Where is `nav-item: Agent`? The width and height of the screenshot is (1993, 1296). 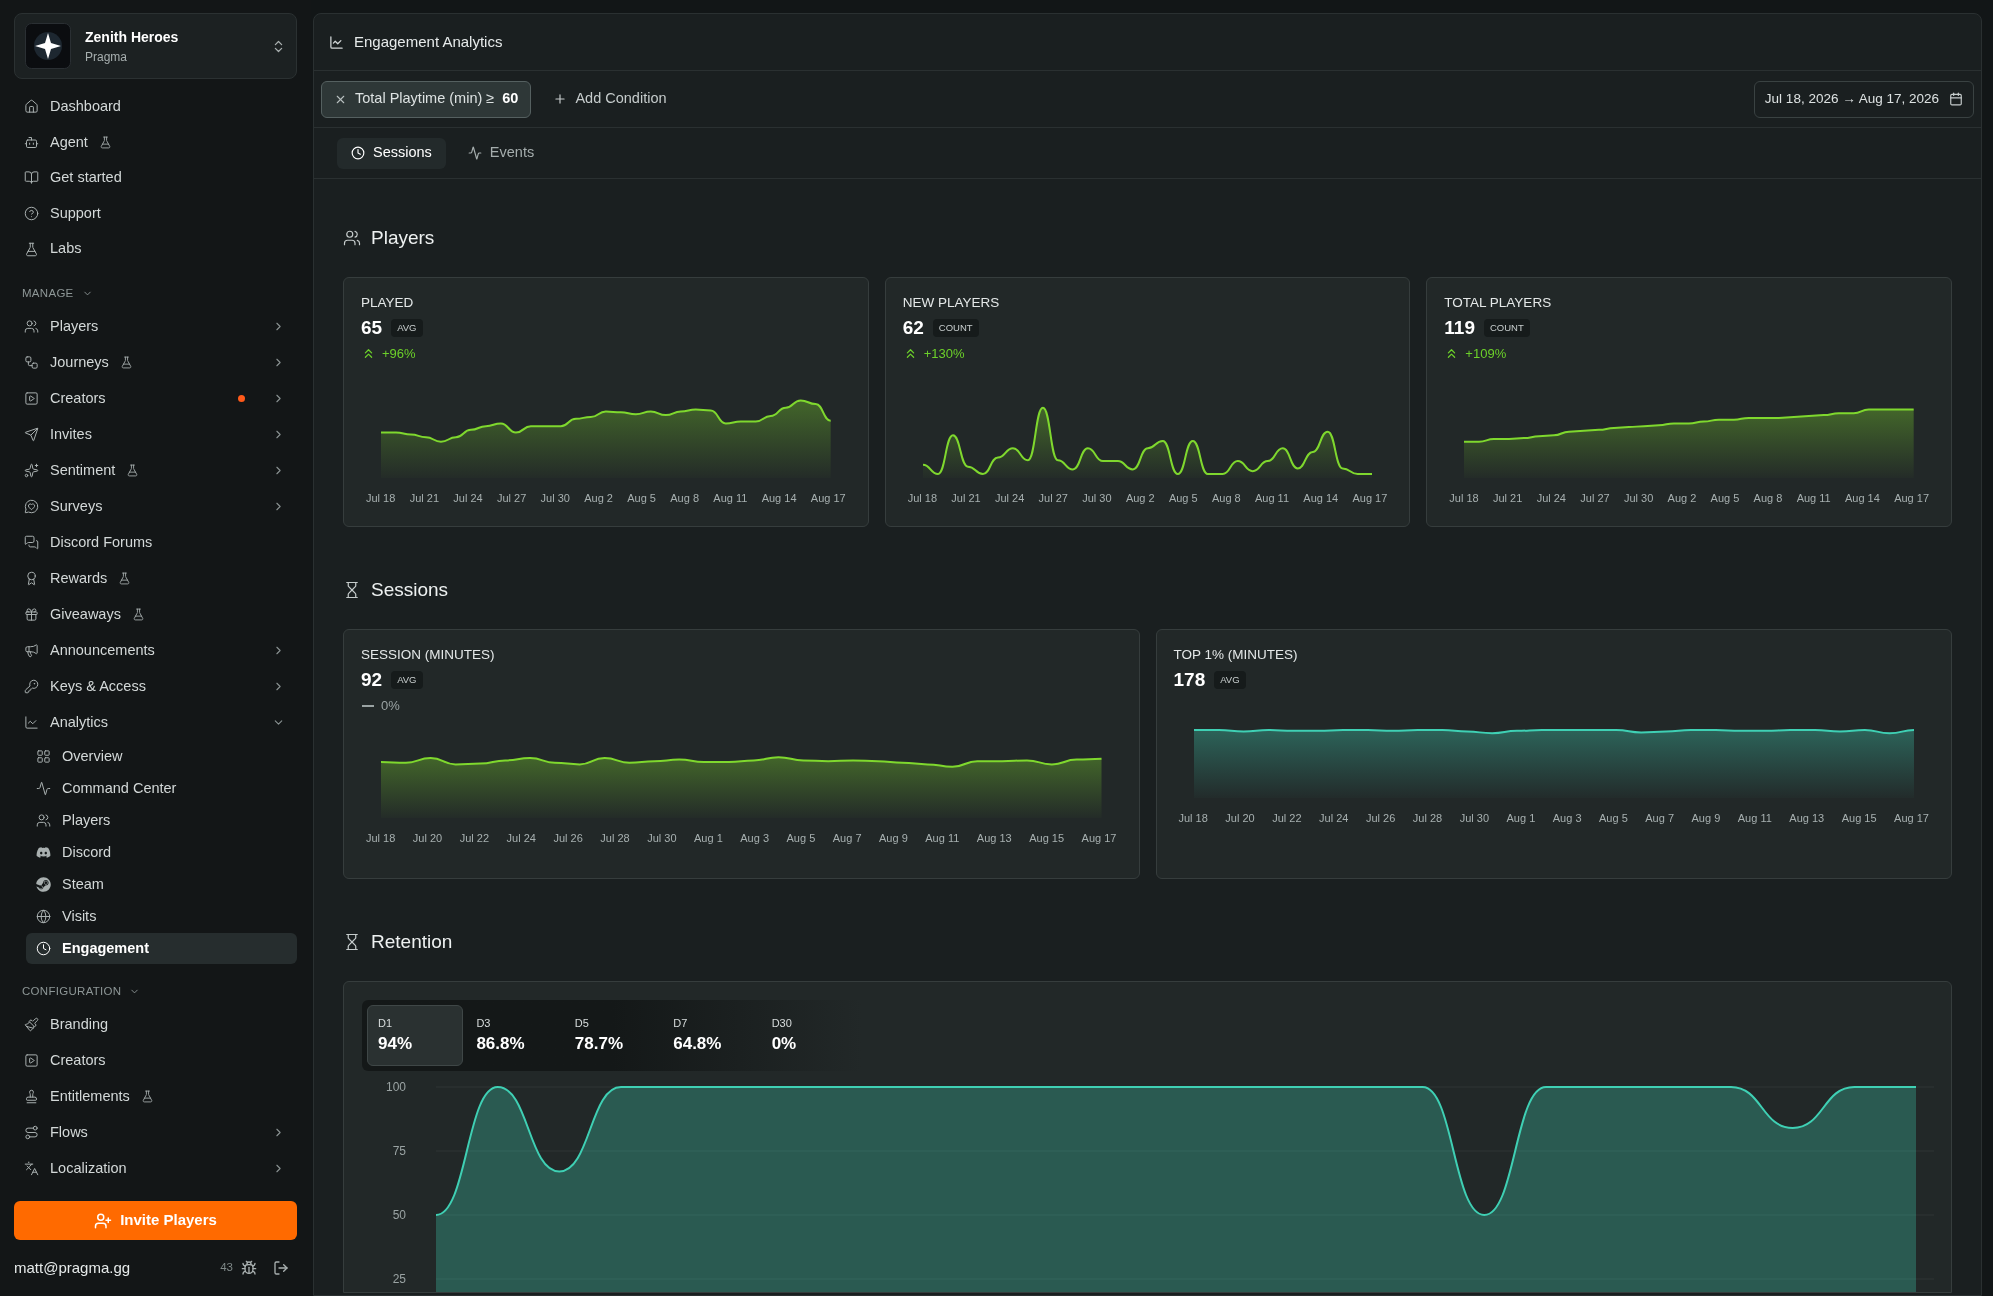 nav-item: Agent is located at coordinates (155, 142).